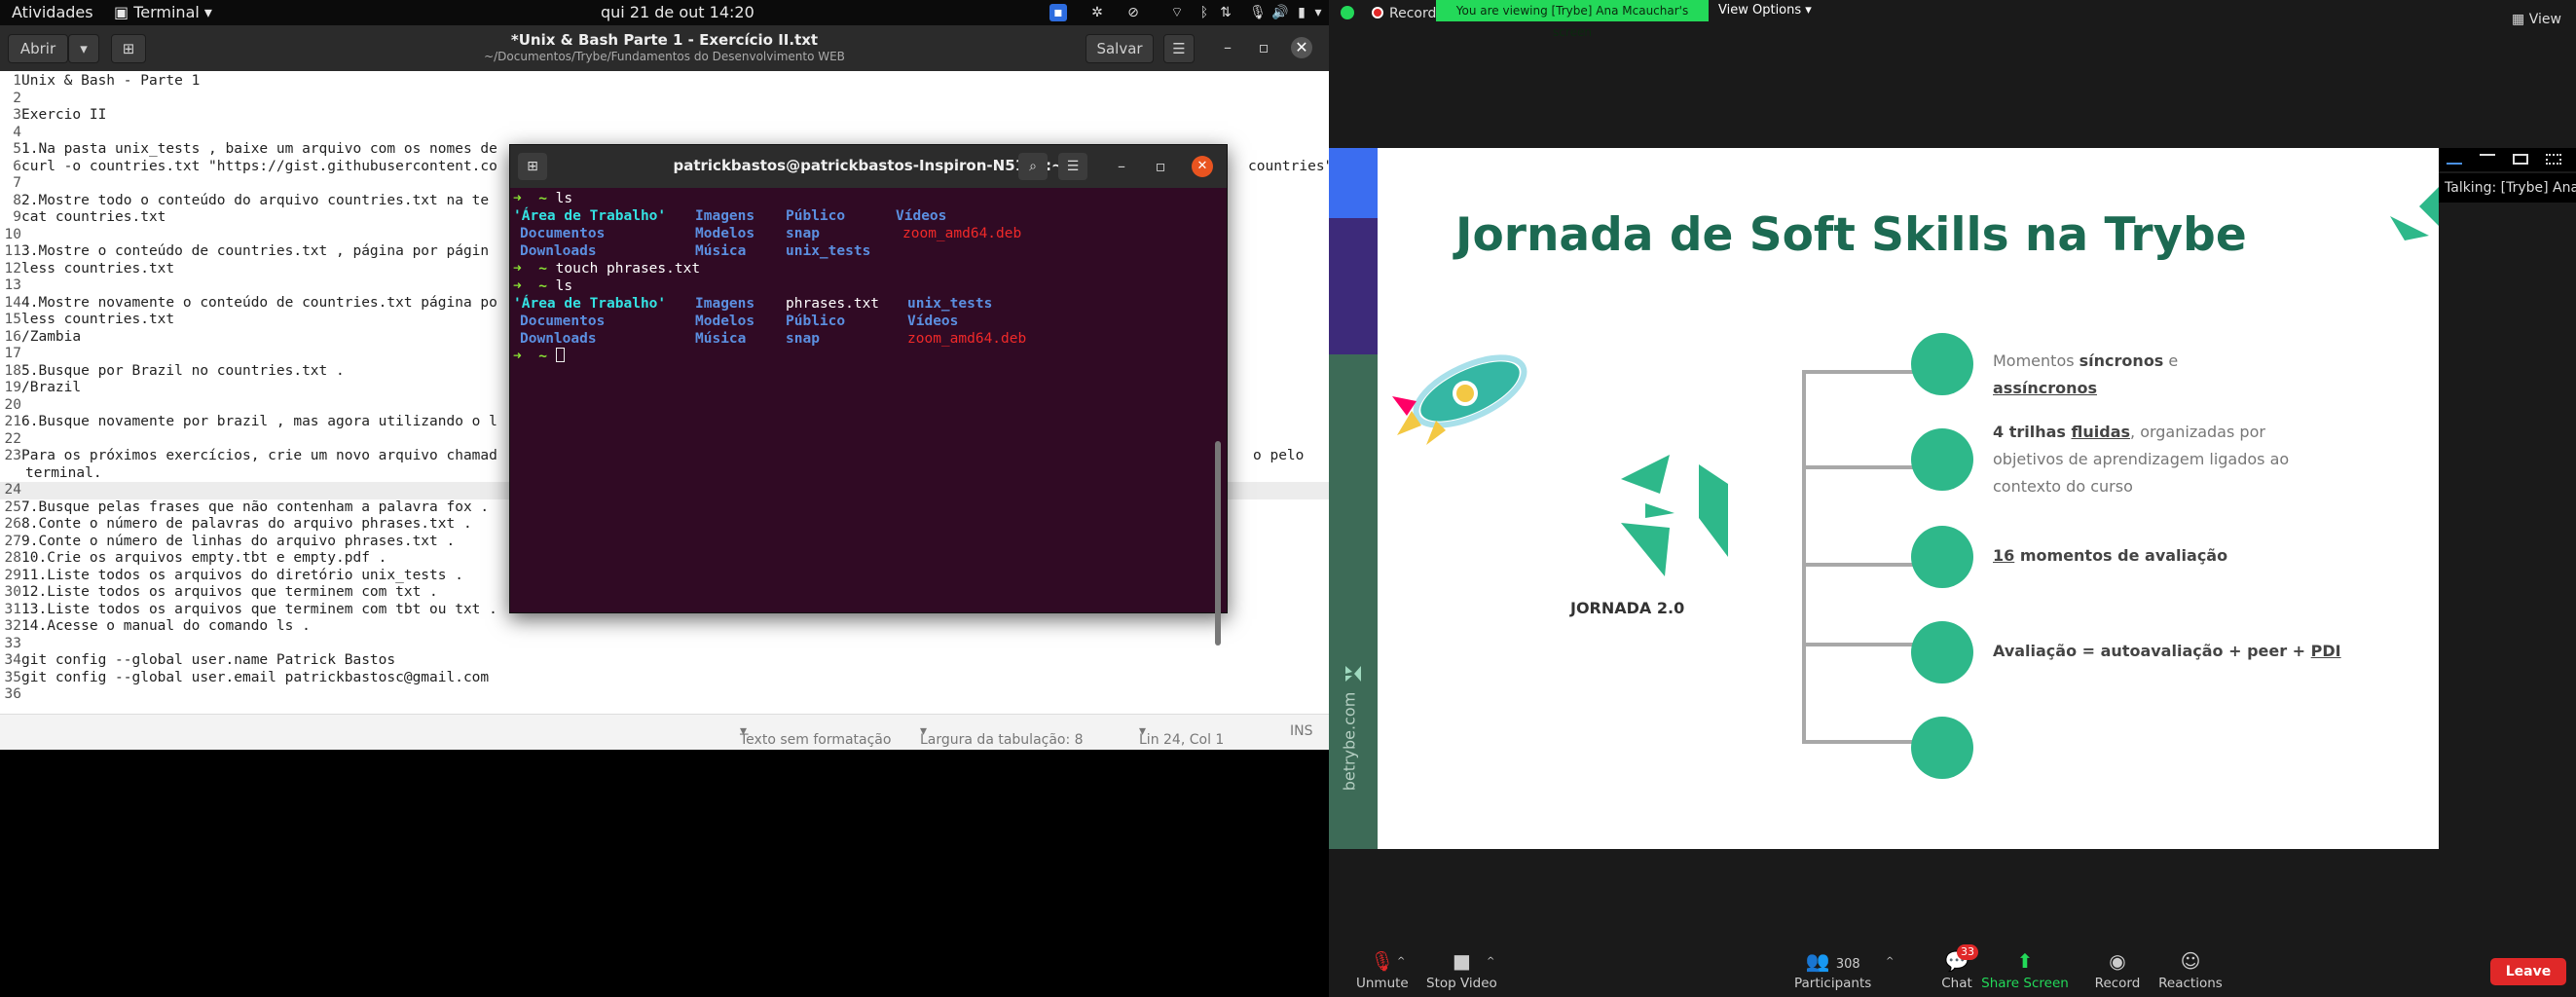 The height and width of the screenshot is (997, 2576). I want to click on editor-line: 15less countries.txt, so click(87, 320).